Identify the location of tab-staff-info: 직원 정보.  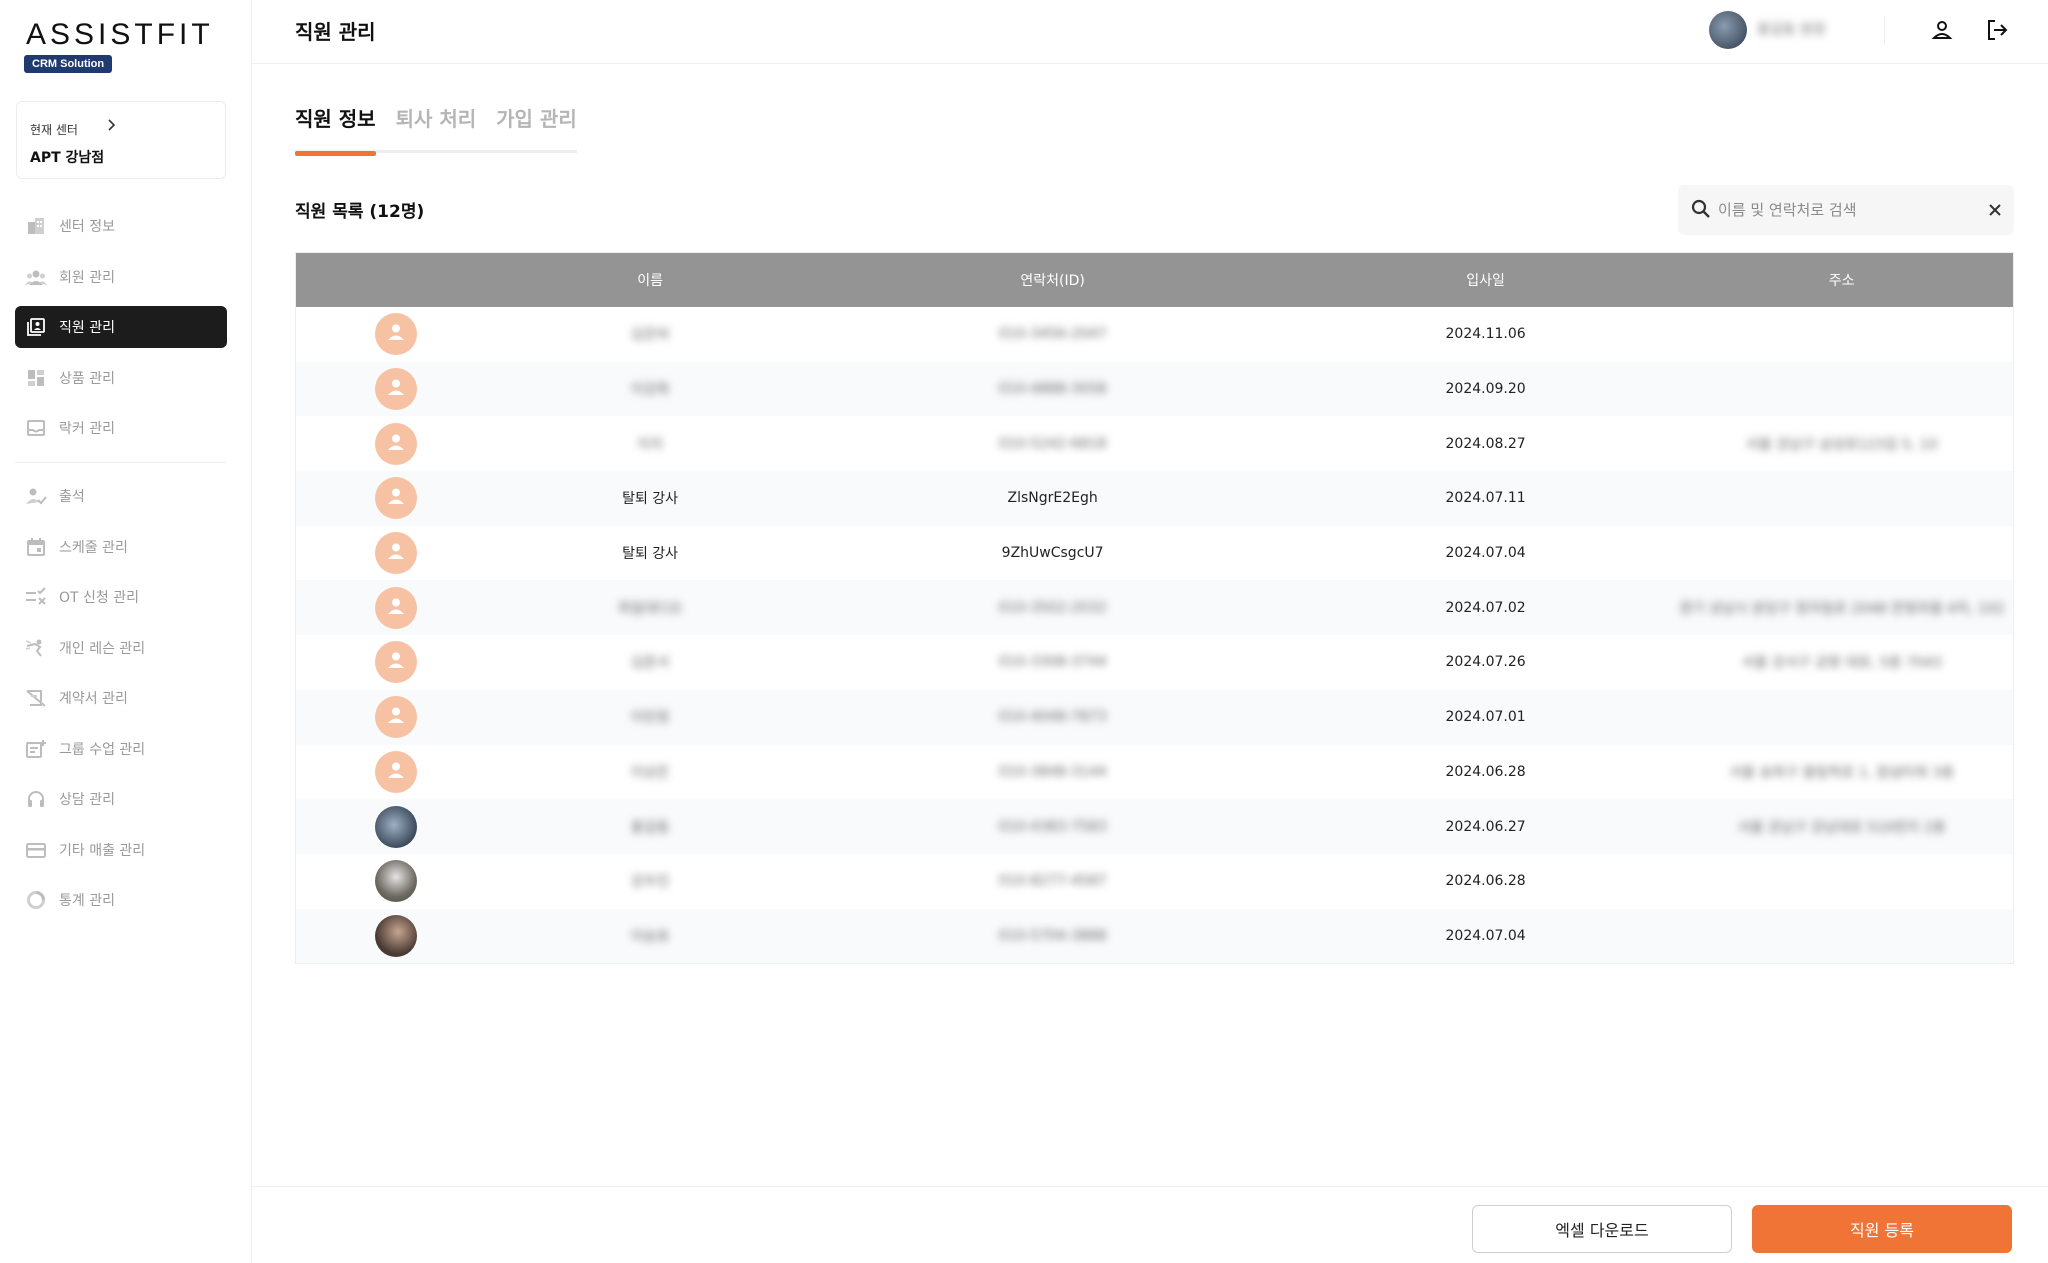
(335, 129).